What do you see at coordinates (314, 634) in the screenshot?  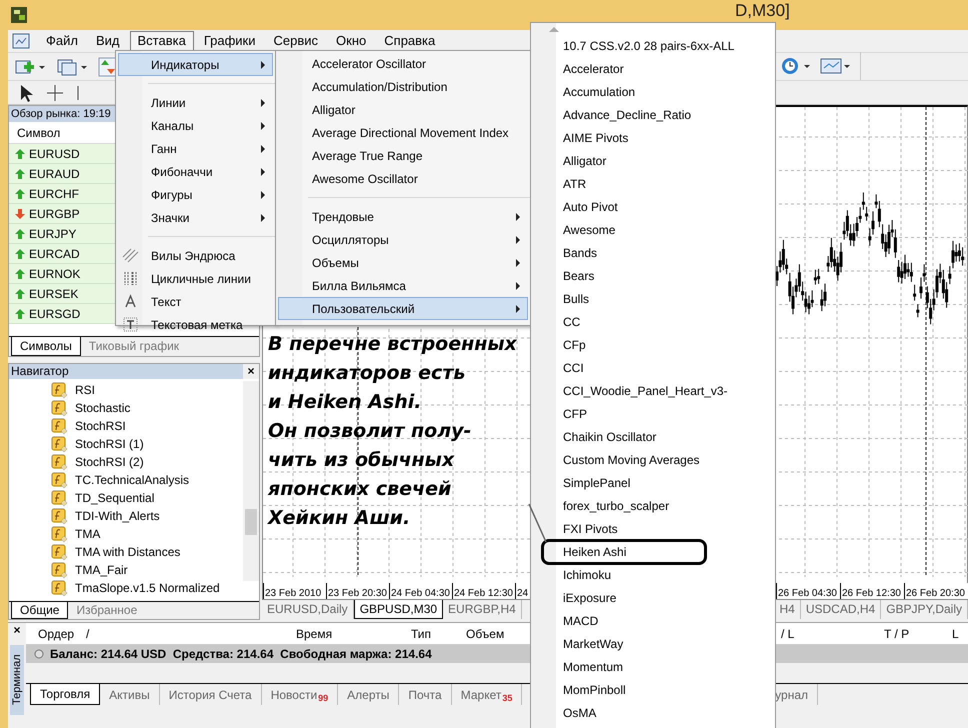 I see `column-header: Время` at bounding box center [314, 634].